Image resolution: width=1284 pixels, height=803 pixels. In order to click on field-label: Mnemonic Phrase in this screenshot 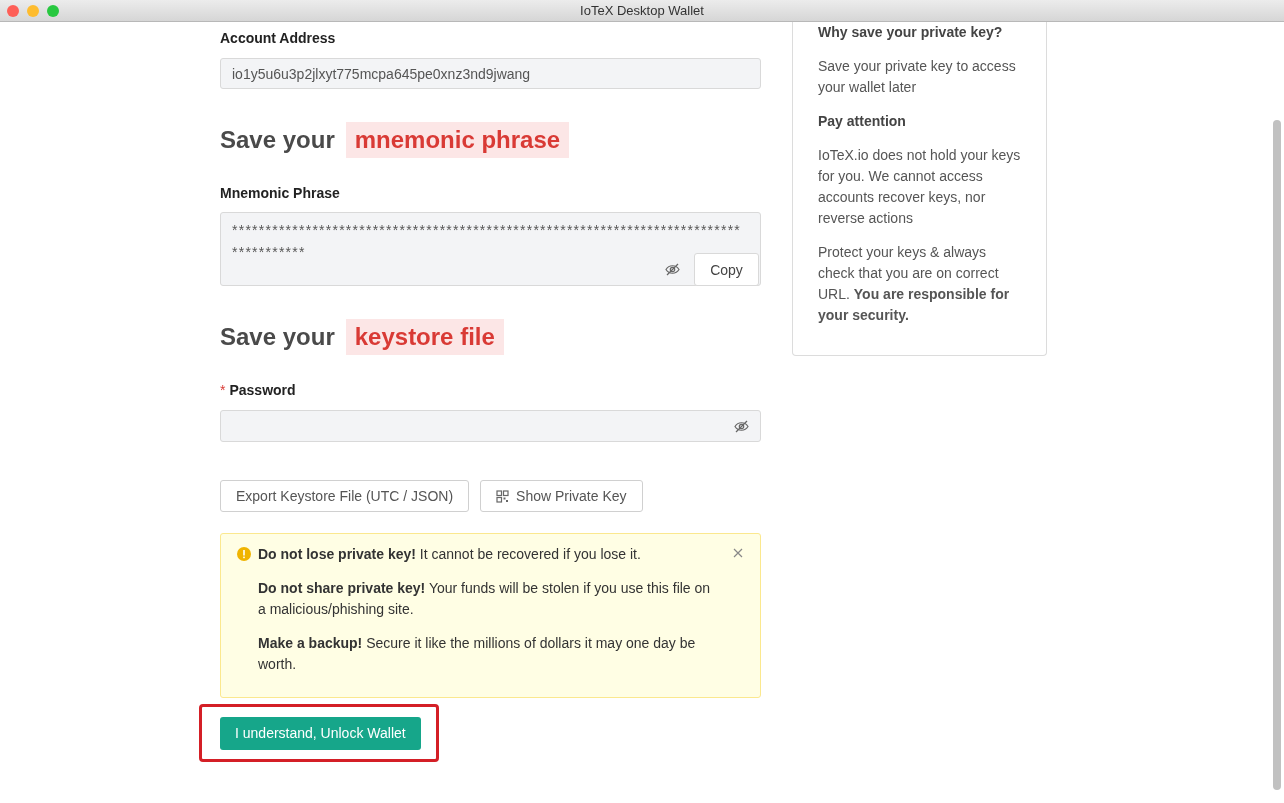, I will do `click(280, 193)`.